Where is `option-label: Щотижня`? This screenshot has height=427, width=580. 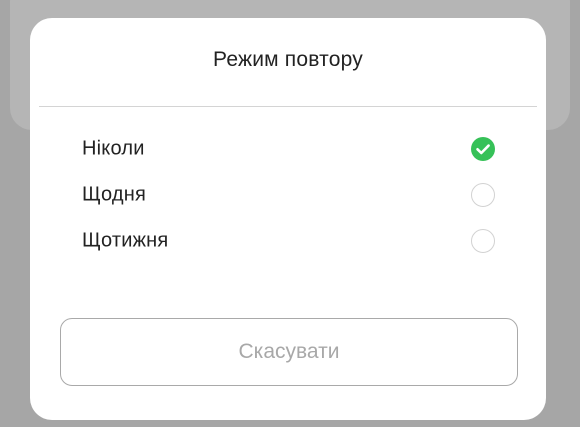
option-label: Щотижня is located at coordinates (125, 240).